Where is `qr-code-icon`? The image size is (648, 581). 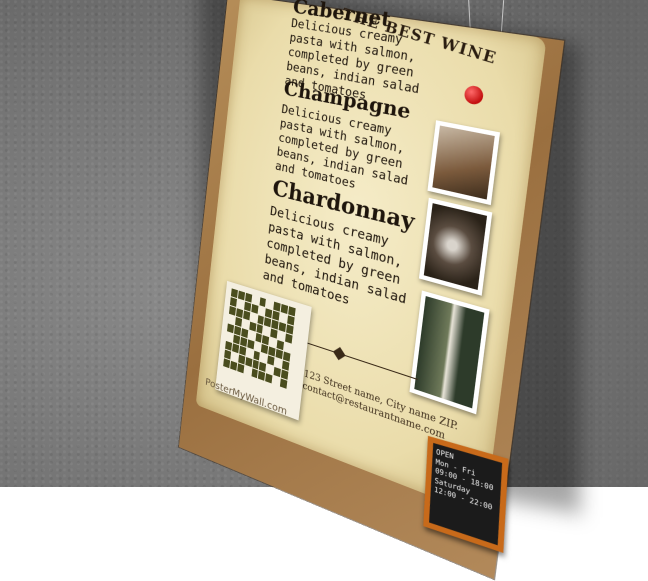 qr-code-icon is located at coordinates (259, 338).